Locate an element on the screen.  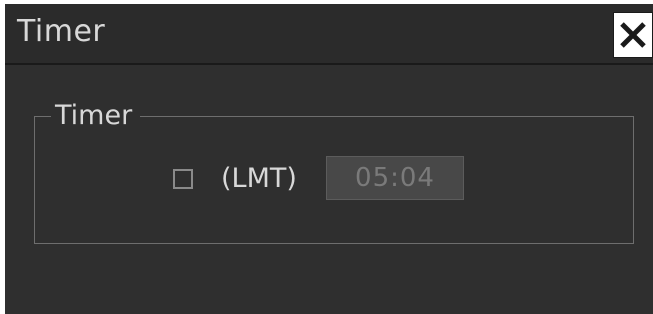
close-button is located at coordinates (633, 35).